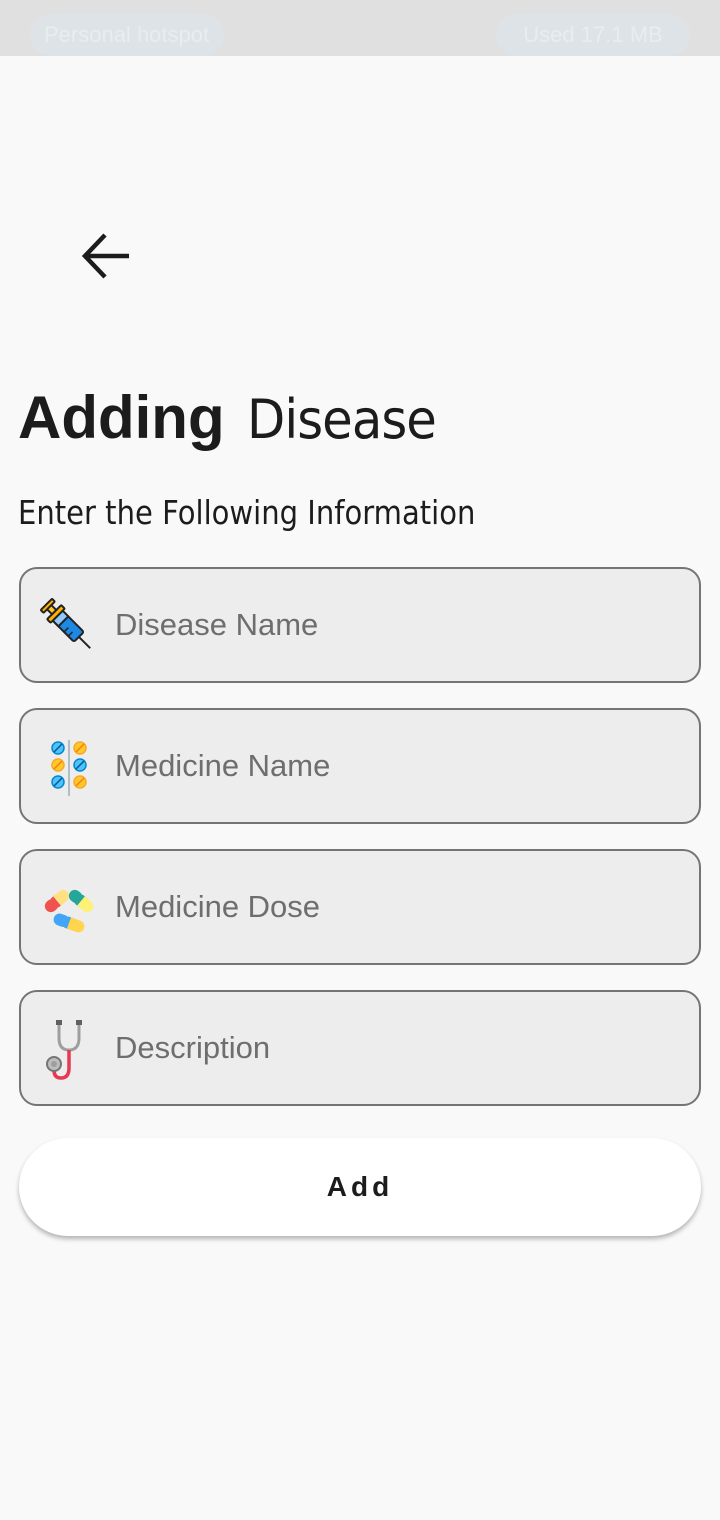 Image resolution: width=720 pixels, height=1520 pixels. I want to click on medicine-name-input, so click(395, 766).